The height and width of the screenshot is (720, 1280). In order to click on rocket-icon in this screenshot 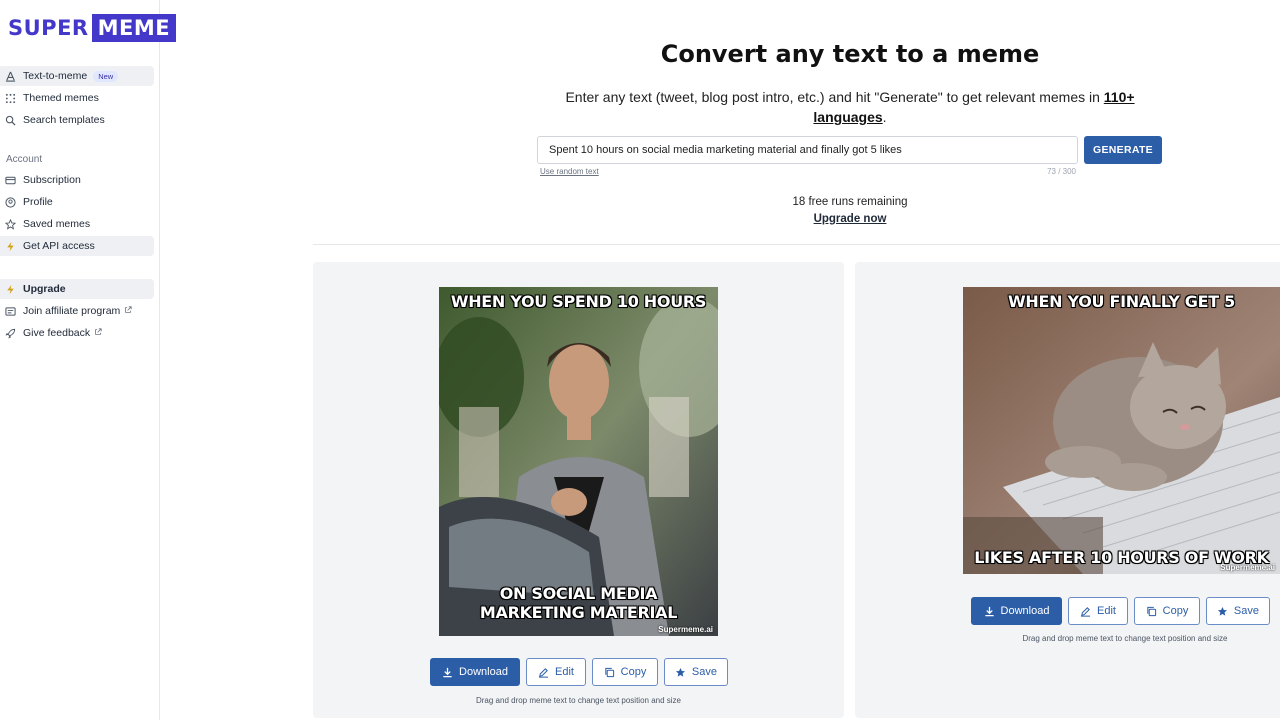, I will do `click(10, 333)`.